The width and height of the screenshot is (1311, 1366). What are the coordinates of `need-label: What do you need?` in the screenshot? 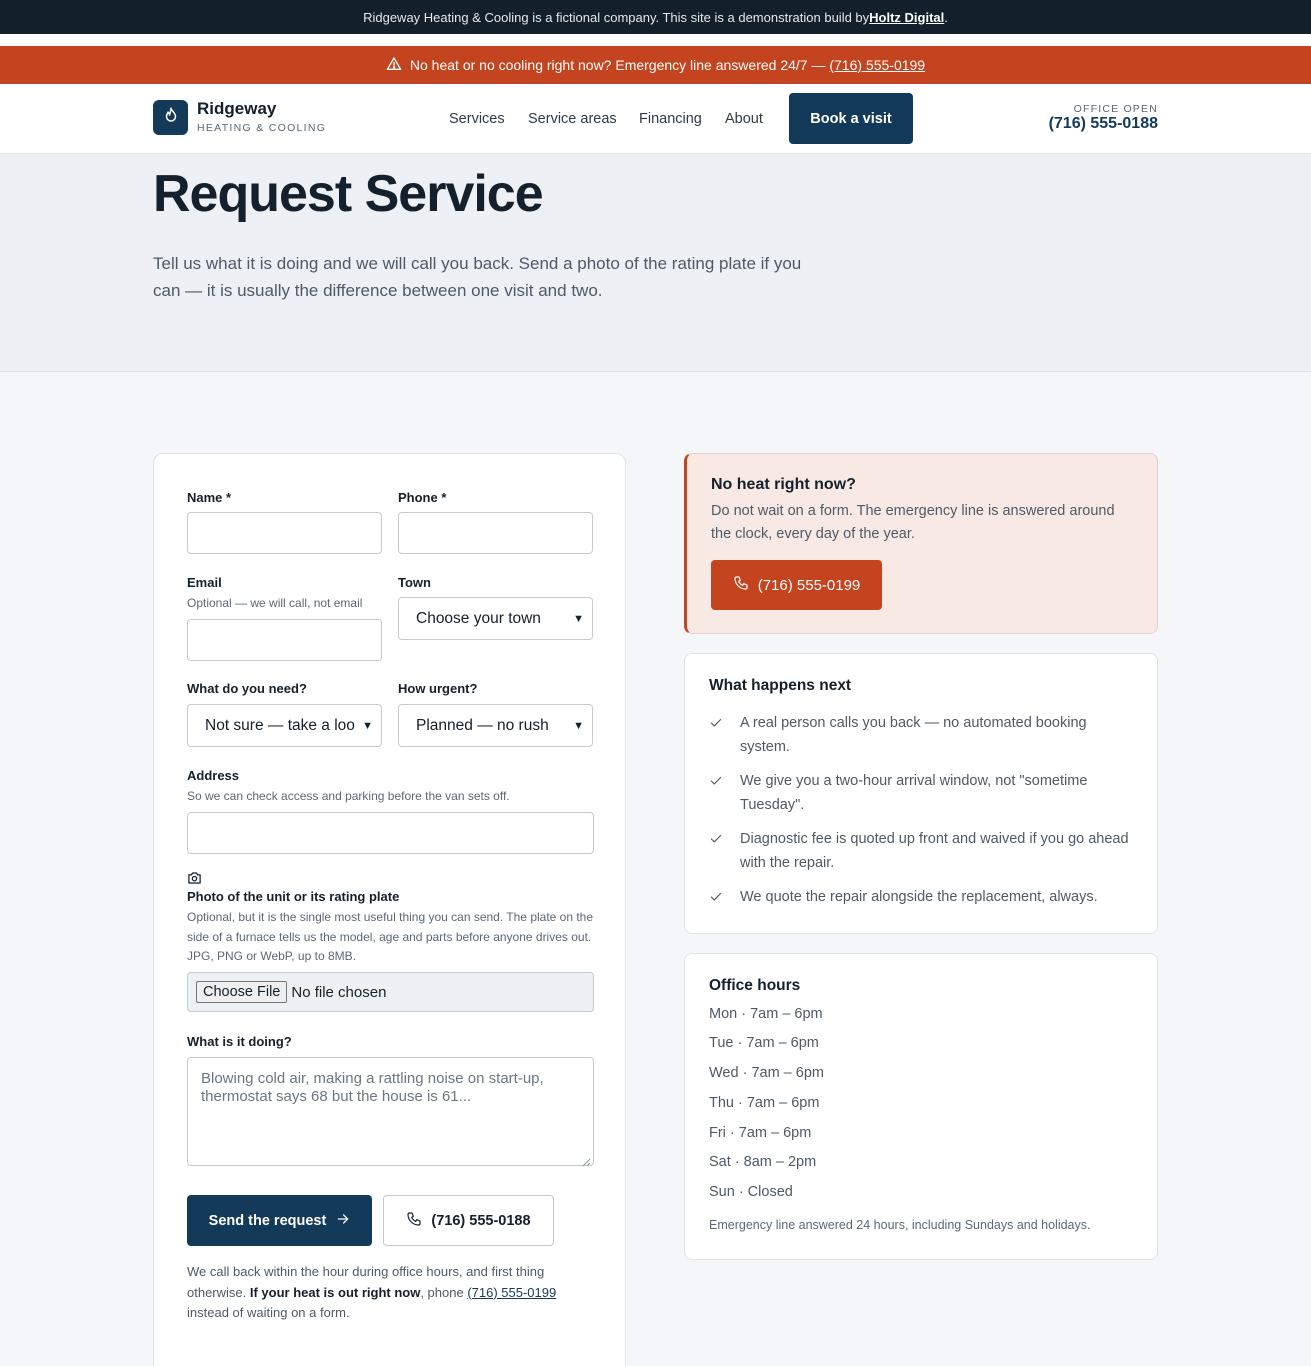 It's located at (247, 688).